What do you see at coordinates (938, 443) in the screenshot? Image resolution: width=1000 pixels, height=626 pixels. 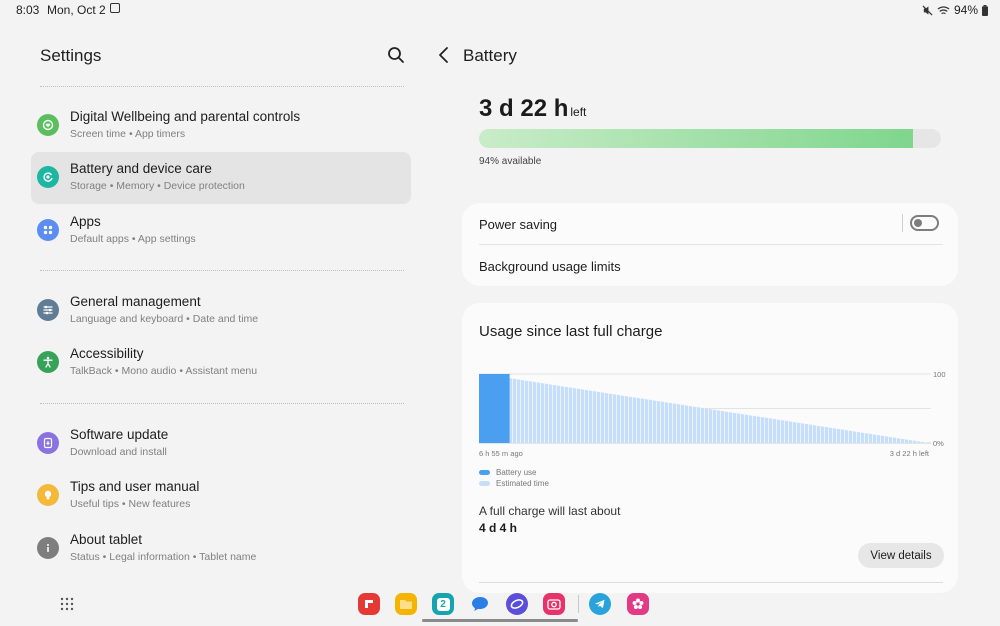 I see `y-tick-label-bottom: 0%` at bounding box center [938, 443].